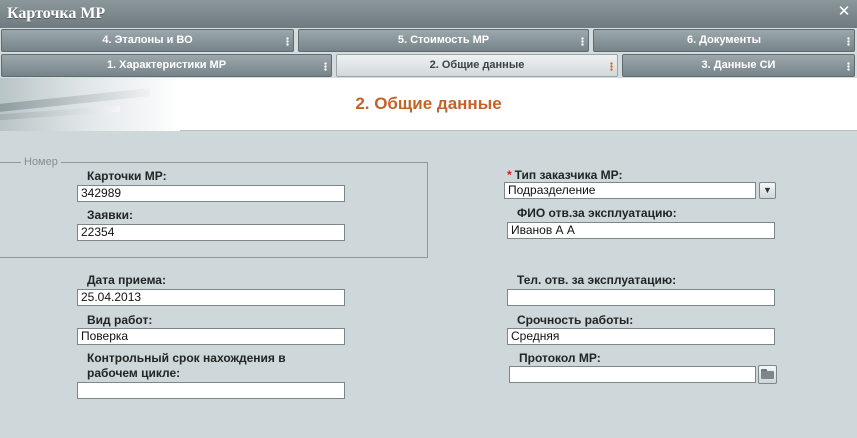  I want to click on phone-label: Тел. отв. за эксплуатацию:, so click(597, 280).